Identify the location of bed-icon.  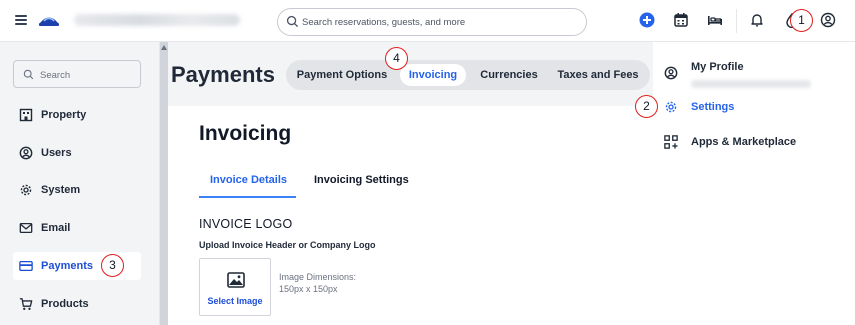
(715, 20).